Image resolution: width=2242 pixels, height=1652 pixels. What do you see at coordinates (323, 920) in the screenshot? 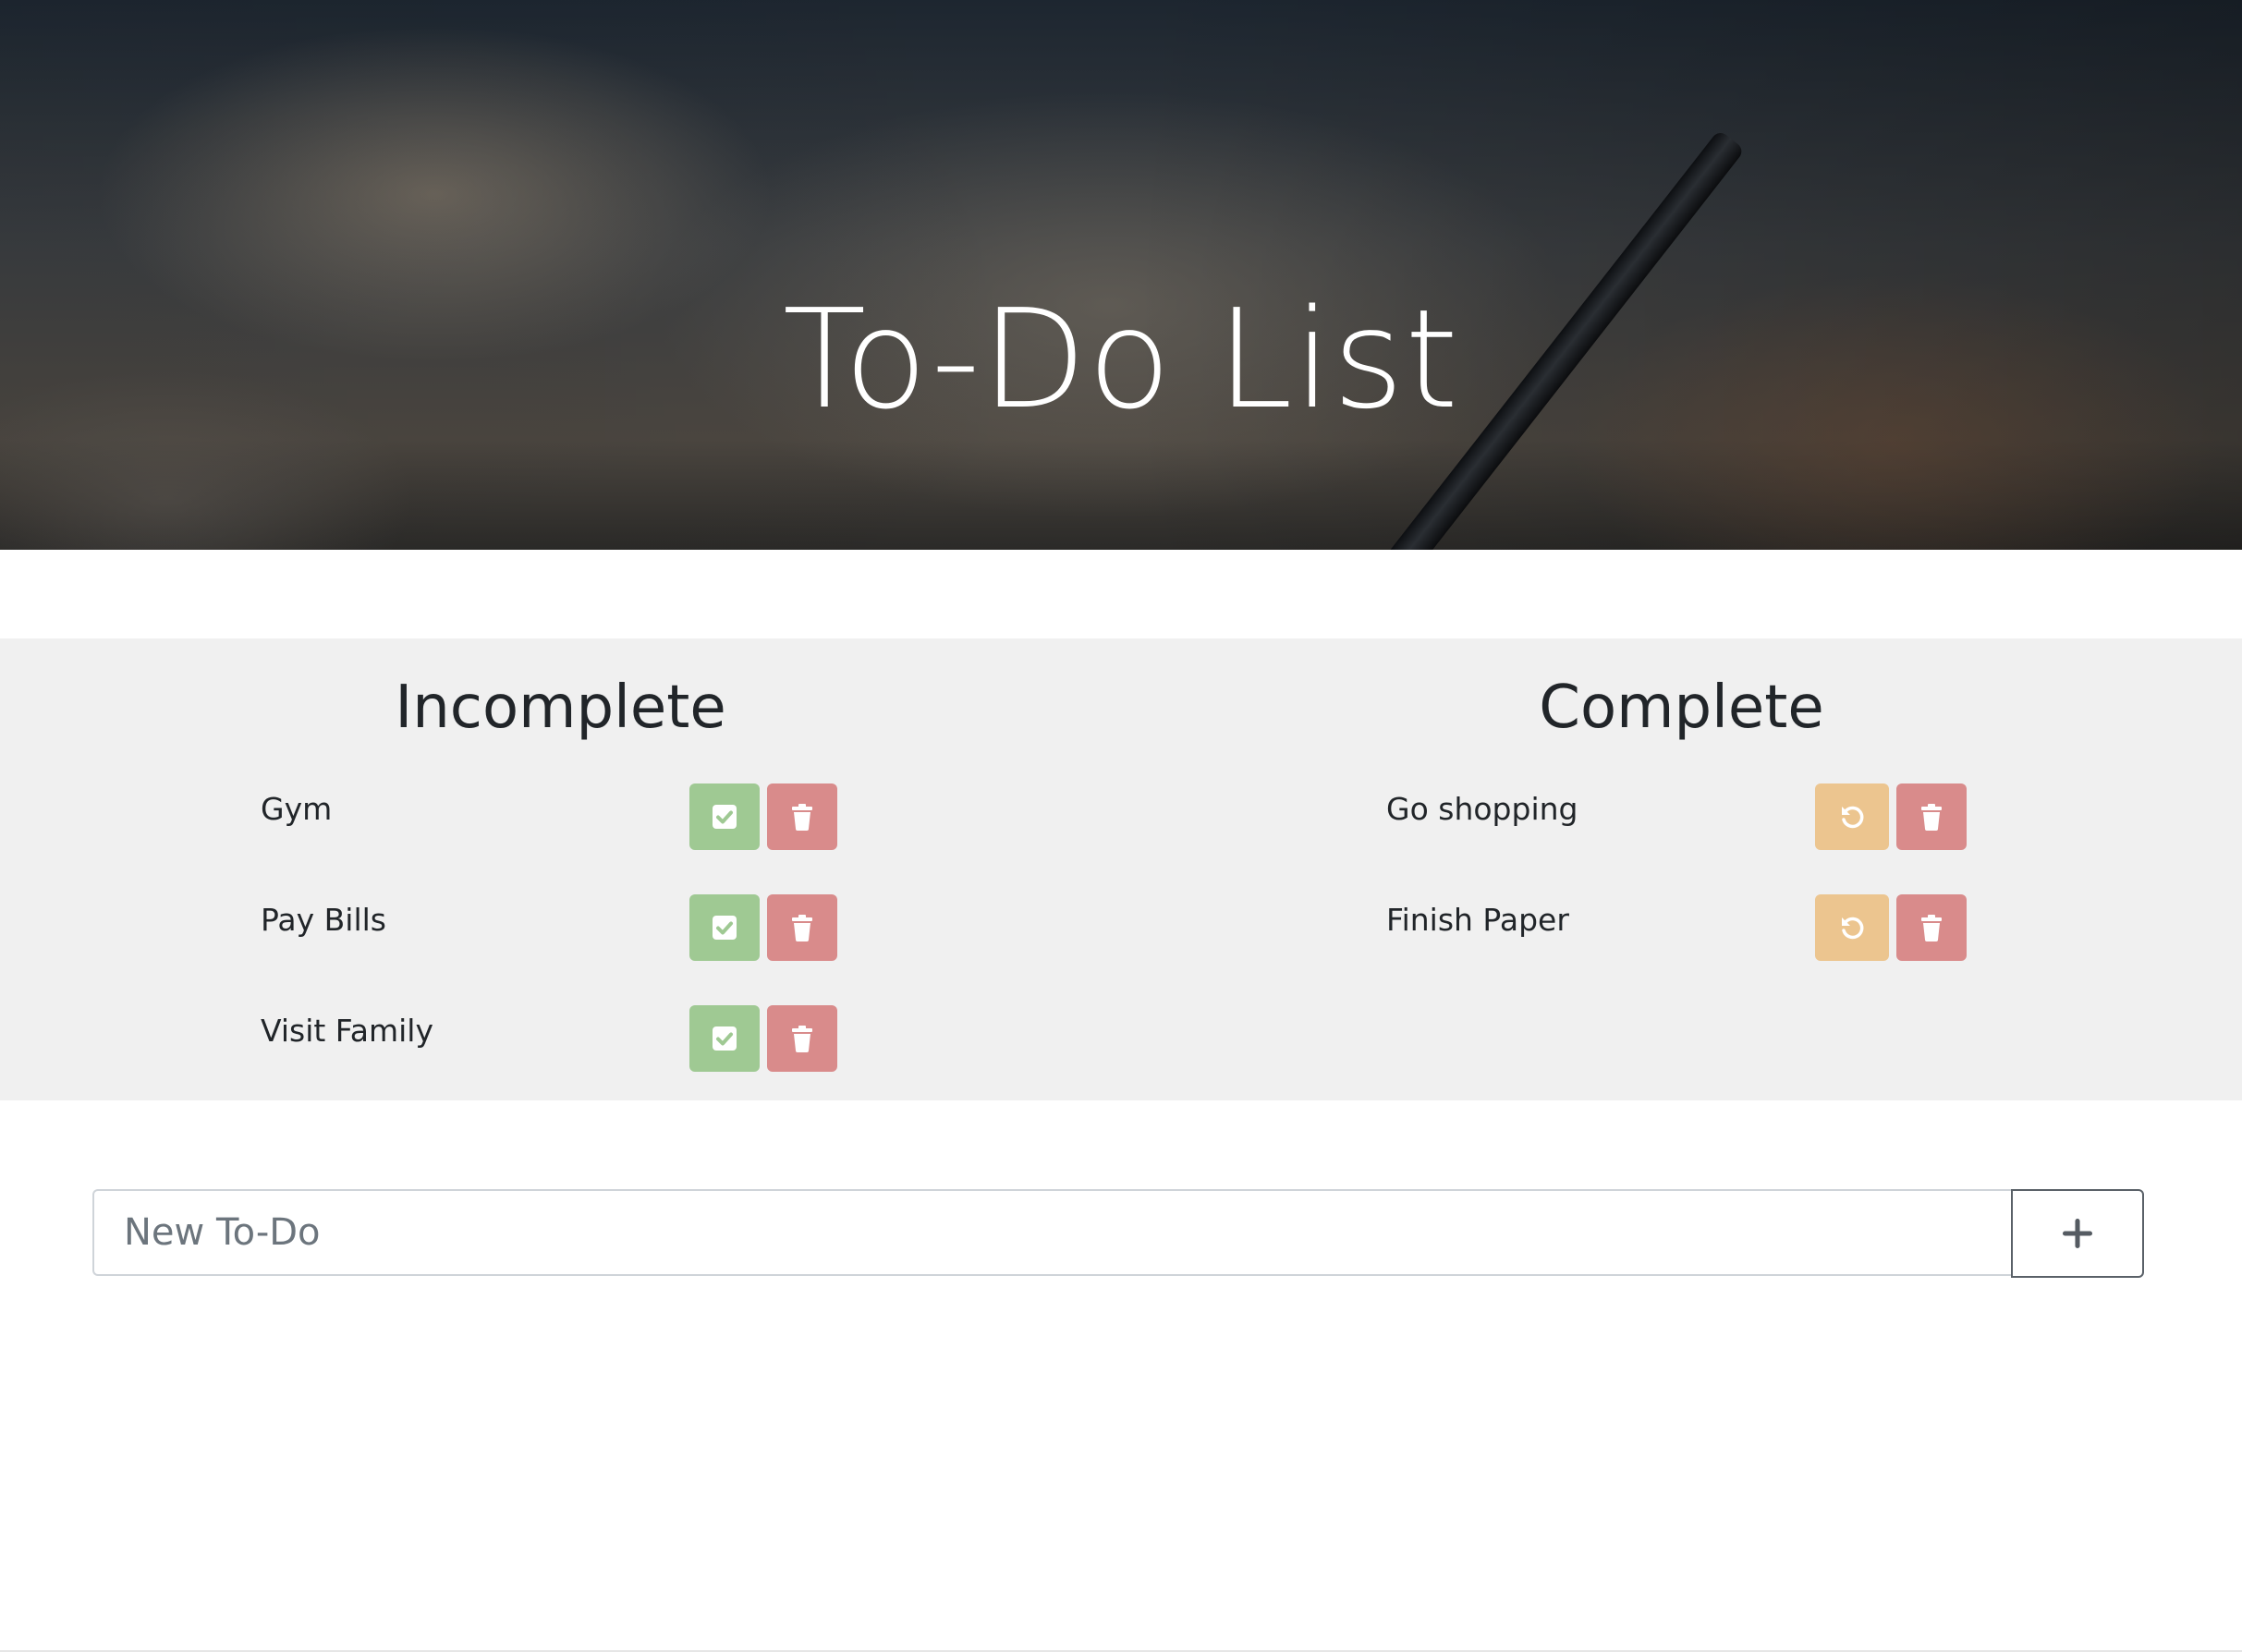
I see `todo-text: Pay Bills` at bounding box center [323, 920].